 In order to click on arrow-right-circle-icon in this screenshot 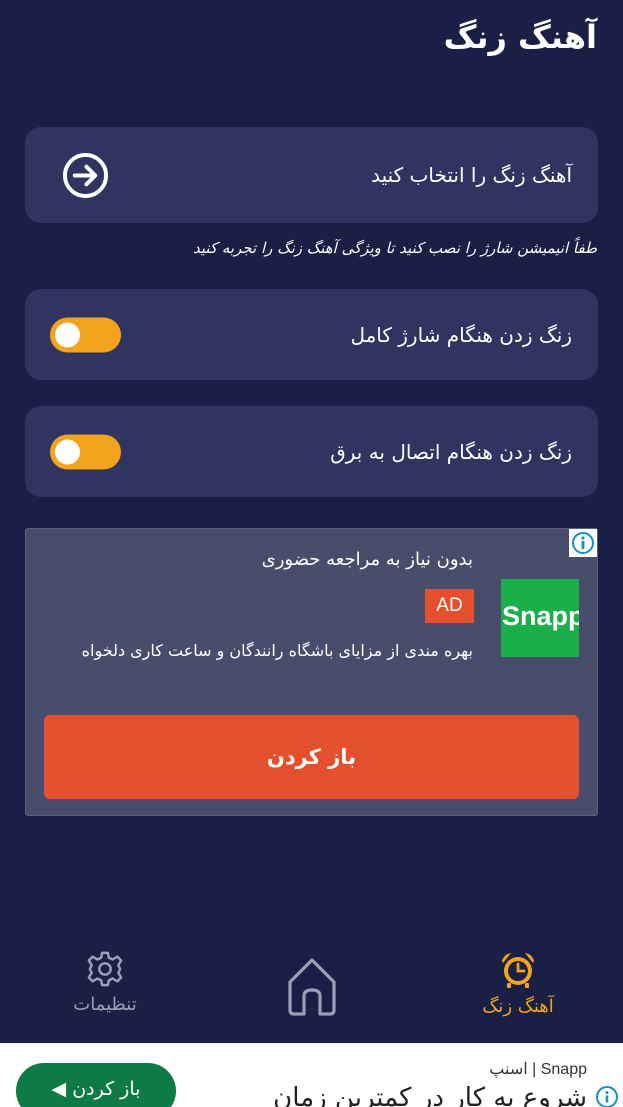, I will do `click(85, 175)`.